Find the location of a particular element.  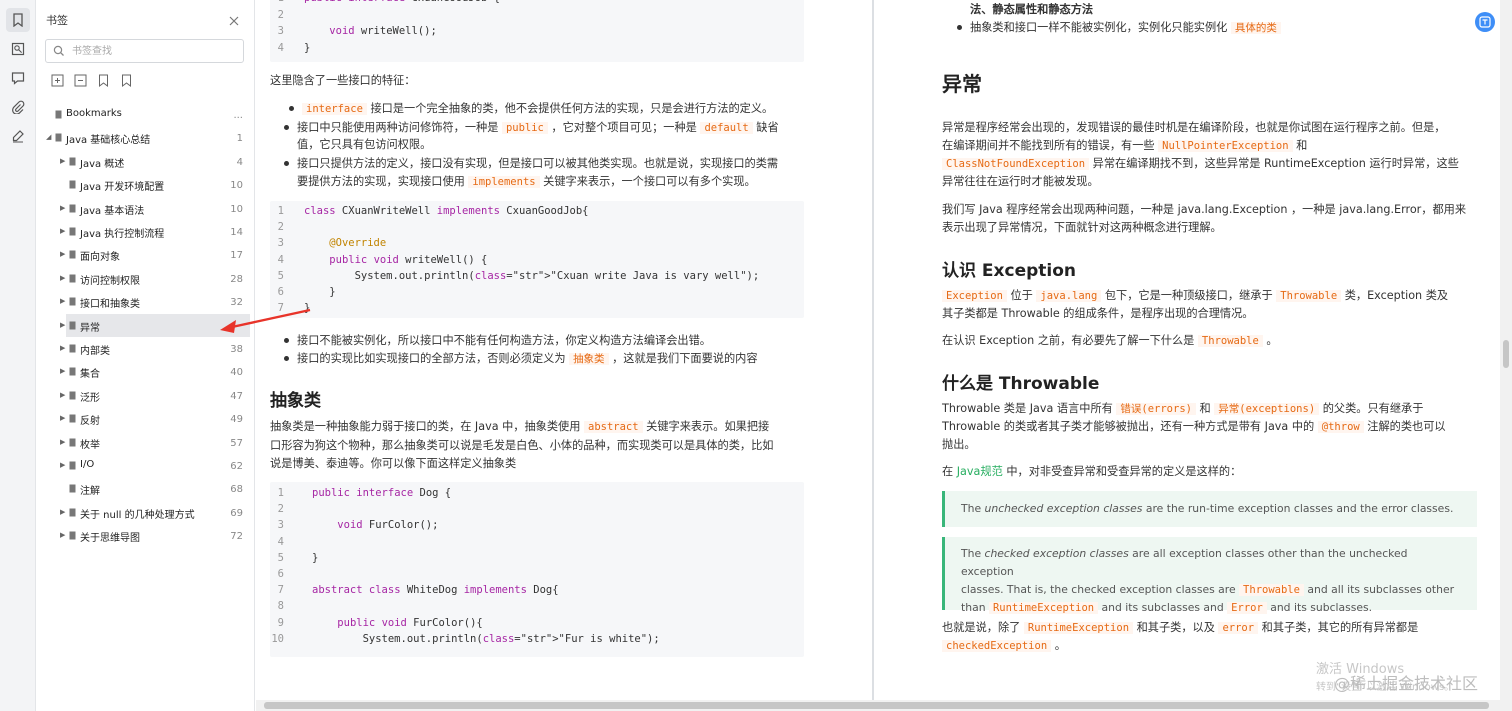

vertical-scrollbar is located at coordinates (1506, 355).